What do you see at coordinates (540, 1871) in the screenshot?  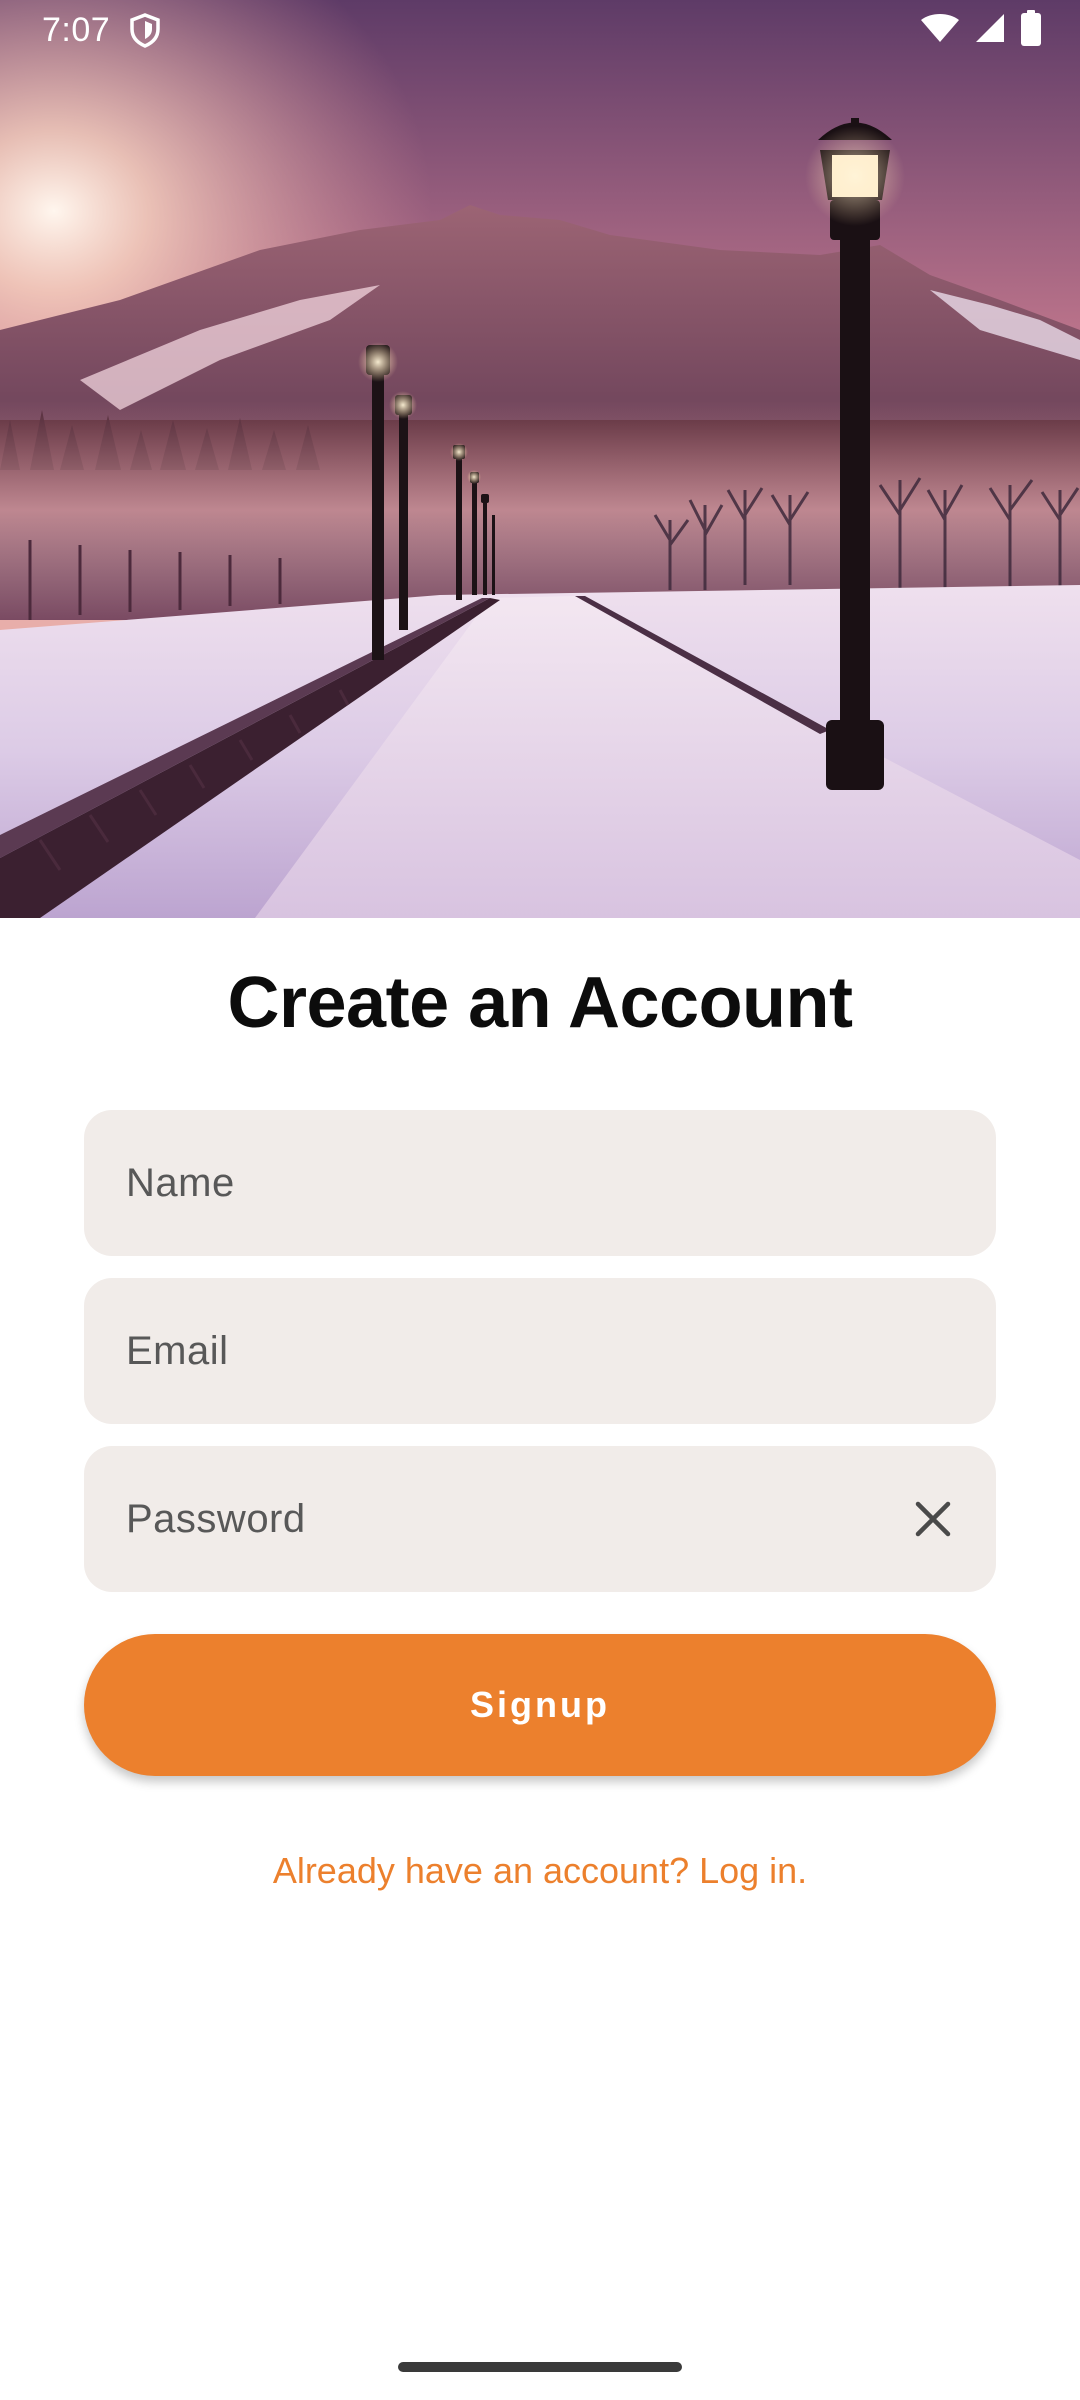 I see `login-link: Already have an account? Log in.` at bounding box center [540, 1871].